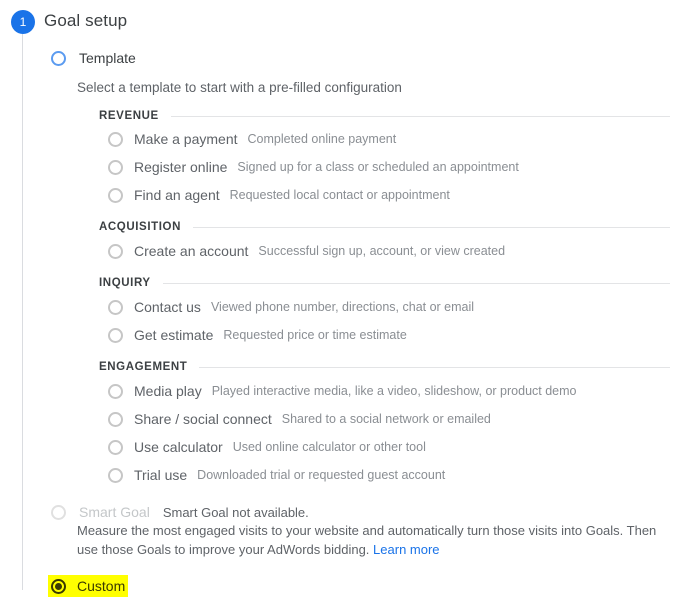 This screenshot has height=609, width=673. I want to click on radio-option-custom: Custom, so click(88, 586).